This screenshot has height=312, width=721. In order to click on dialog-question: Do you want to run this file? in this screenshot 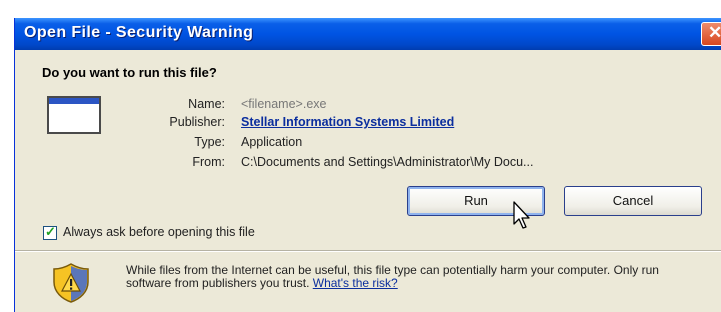, I will do `click(129, 72)`.